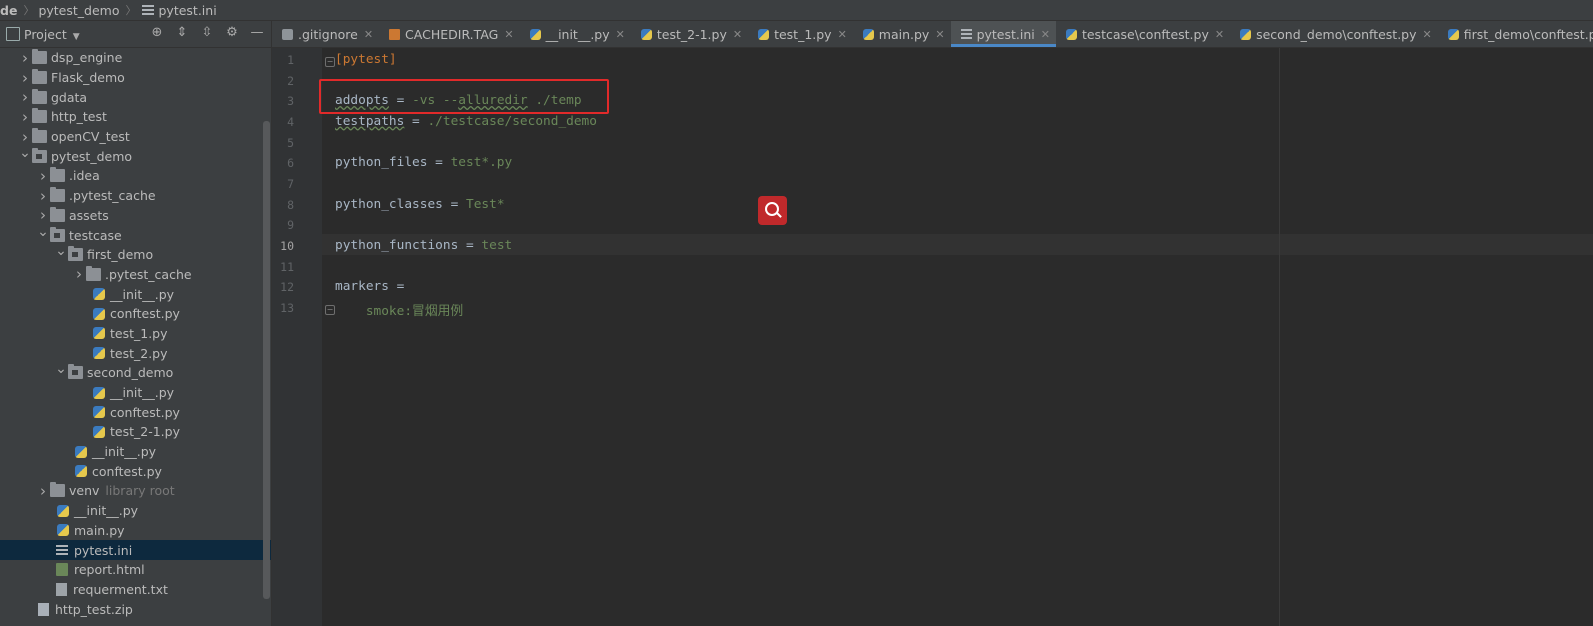  What do you see at coordinates (1528, 34) in the screenshot?
I see `tab-label: first_demo\conftest.py` at bounding box center [1528, 34].